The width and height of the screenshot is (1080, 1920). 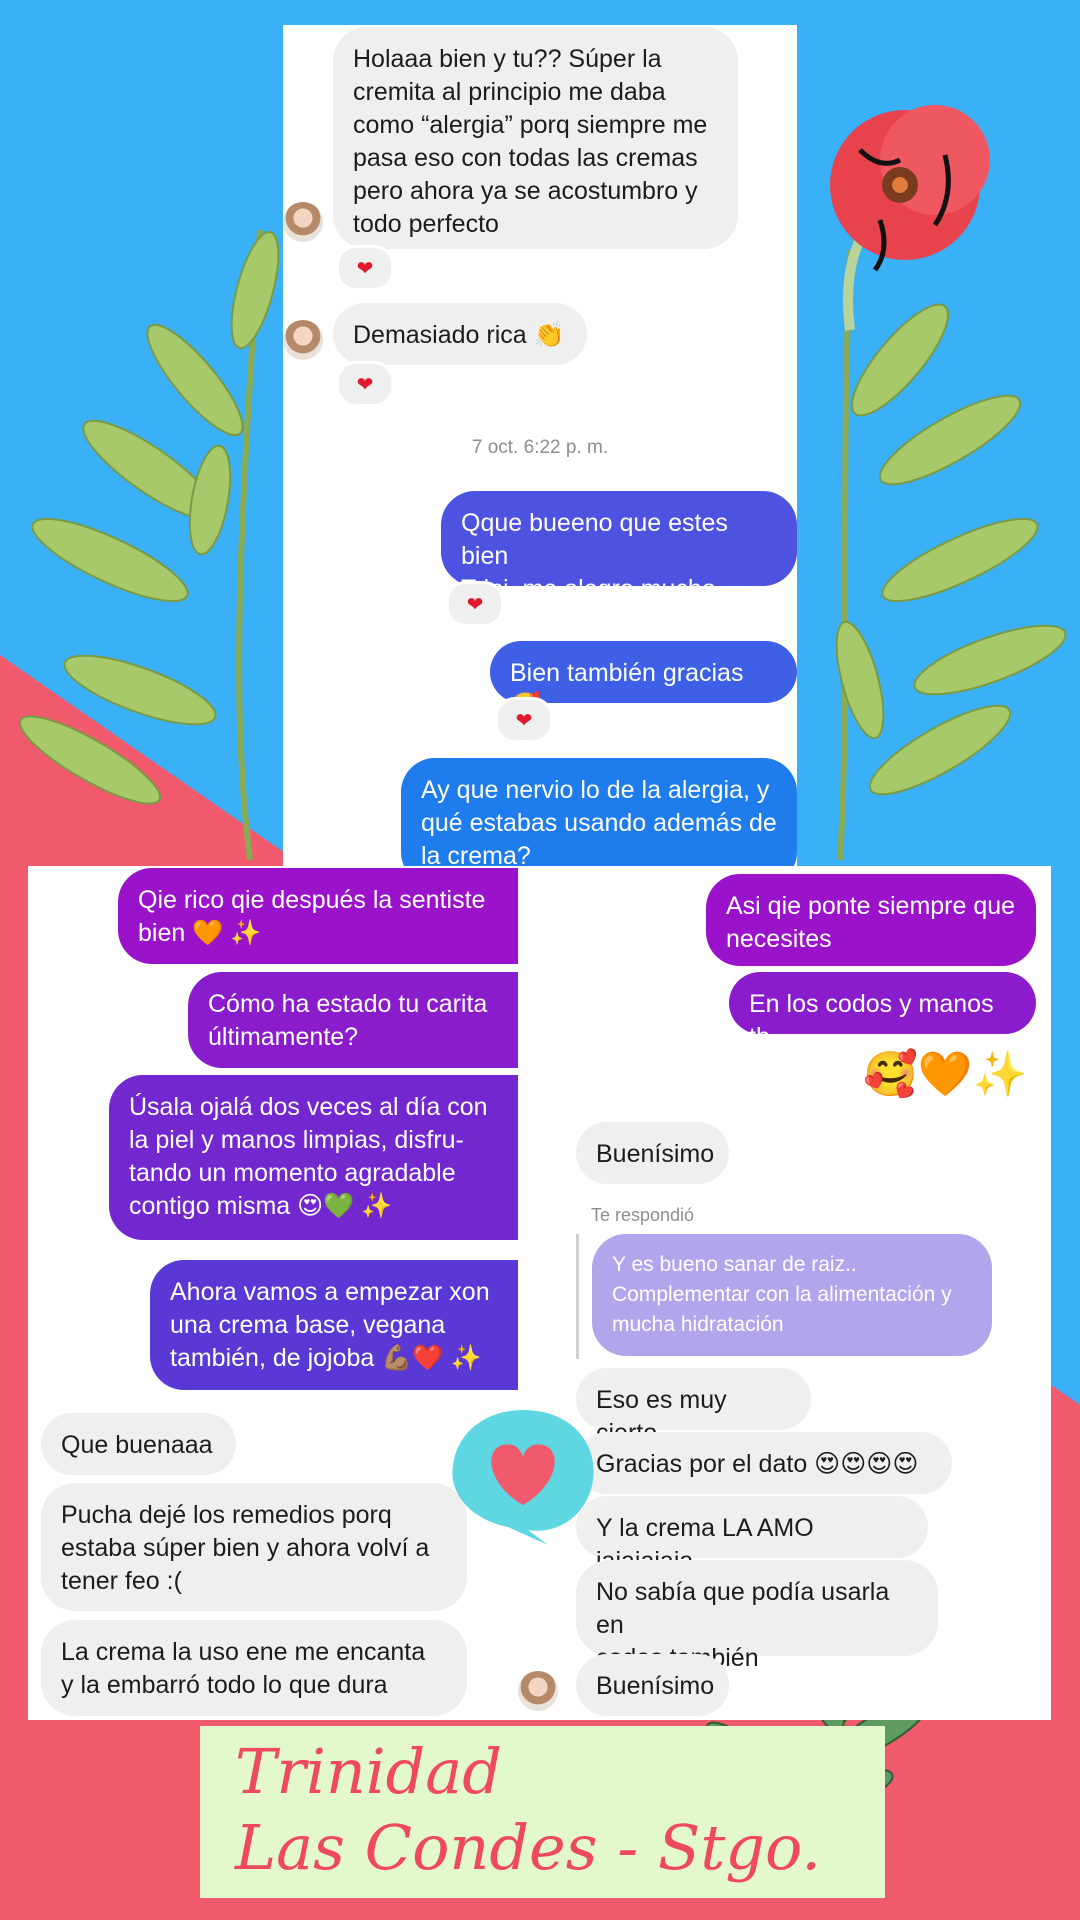 What do you see at coordinates (138, 1444) in the screenshot?
I see `incoming-message: Que buenaaa` at bounding box center [138, 1444].